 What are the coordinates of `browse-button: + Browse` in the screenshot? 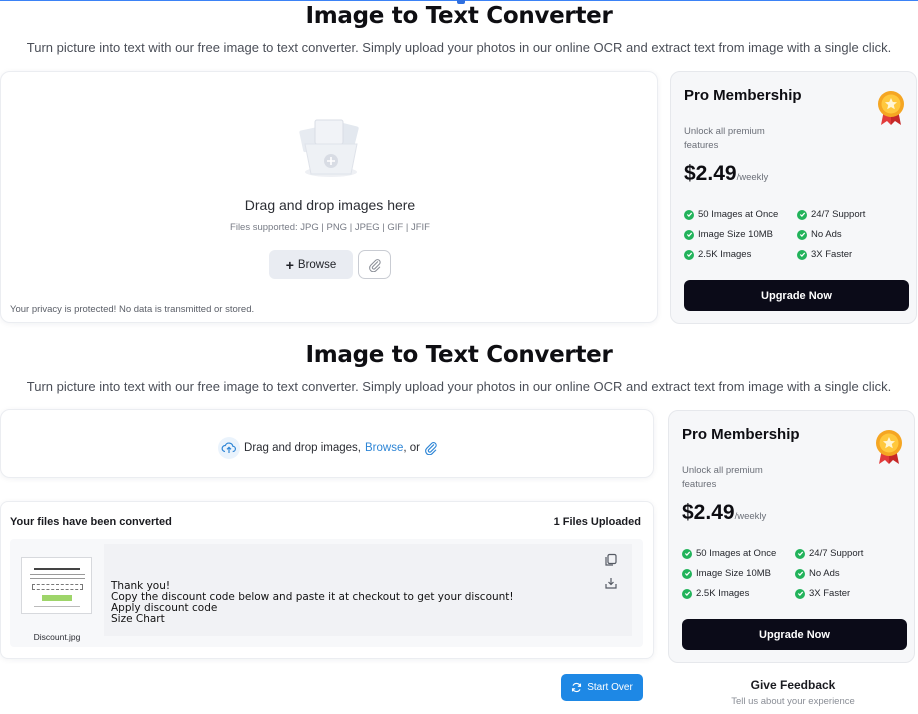 It's located at (311, 264).